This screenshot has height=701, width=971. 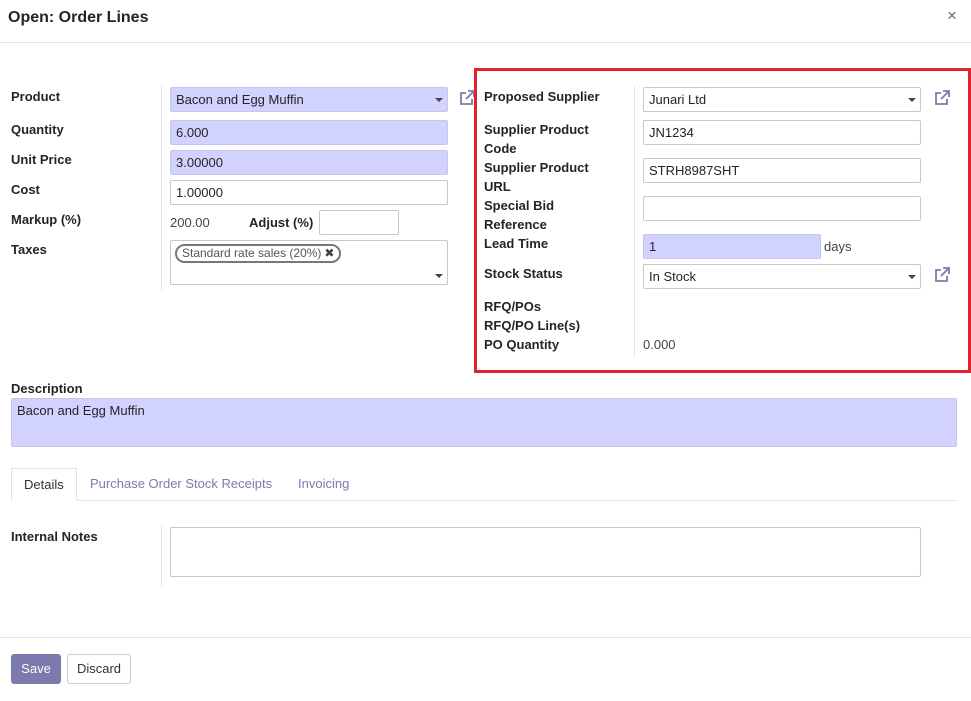 I want to click on tab-details: Details, so click(x=44, y=484).